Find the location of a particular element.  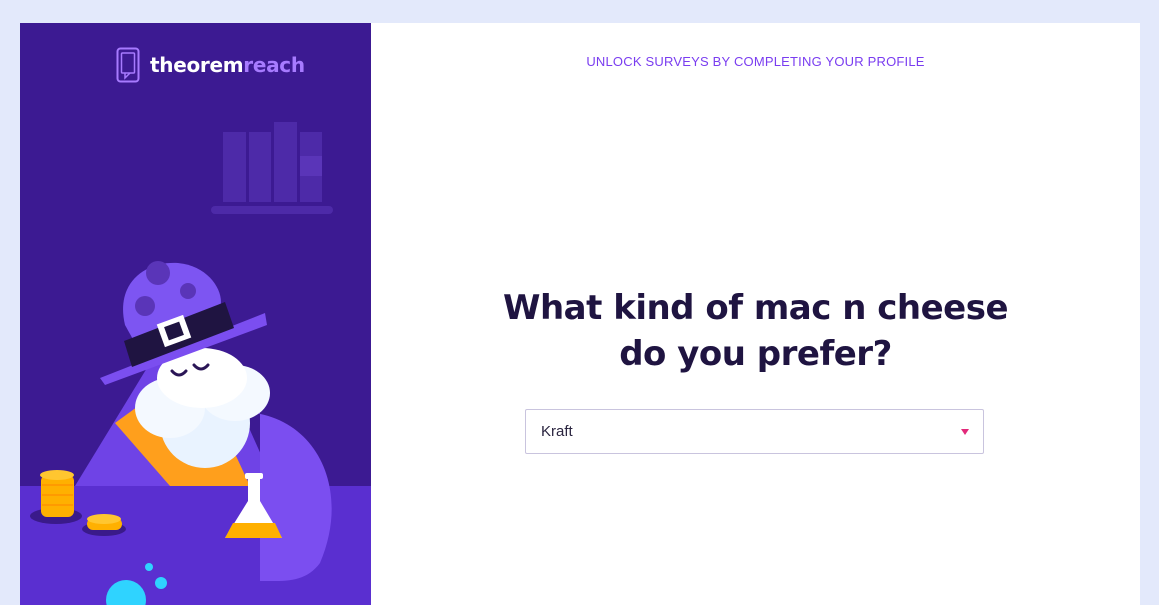

question-title: What kind of mac n cheese do you prefer? is located at coordinates (755, 331).